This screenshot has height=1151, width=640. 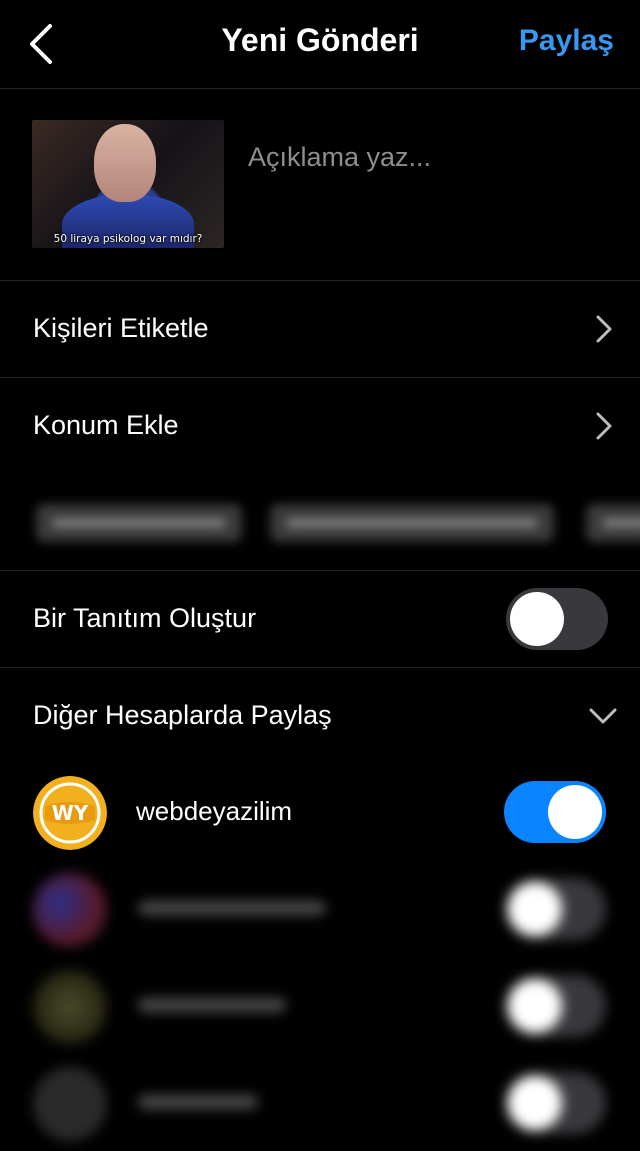 I want to click on create-promotion-toggle, so click(x=557, y=619).